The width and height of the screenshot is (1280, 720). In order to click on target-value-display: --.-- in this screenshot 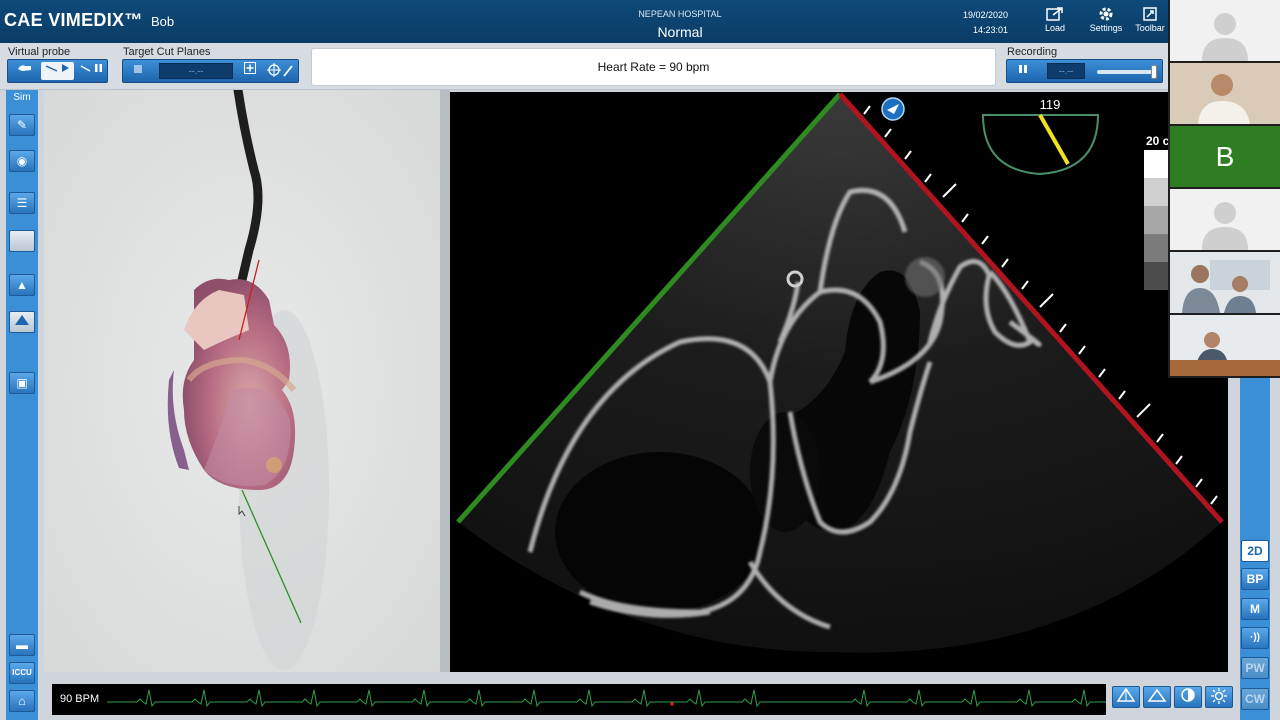, I will do `click(196, 71)`.